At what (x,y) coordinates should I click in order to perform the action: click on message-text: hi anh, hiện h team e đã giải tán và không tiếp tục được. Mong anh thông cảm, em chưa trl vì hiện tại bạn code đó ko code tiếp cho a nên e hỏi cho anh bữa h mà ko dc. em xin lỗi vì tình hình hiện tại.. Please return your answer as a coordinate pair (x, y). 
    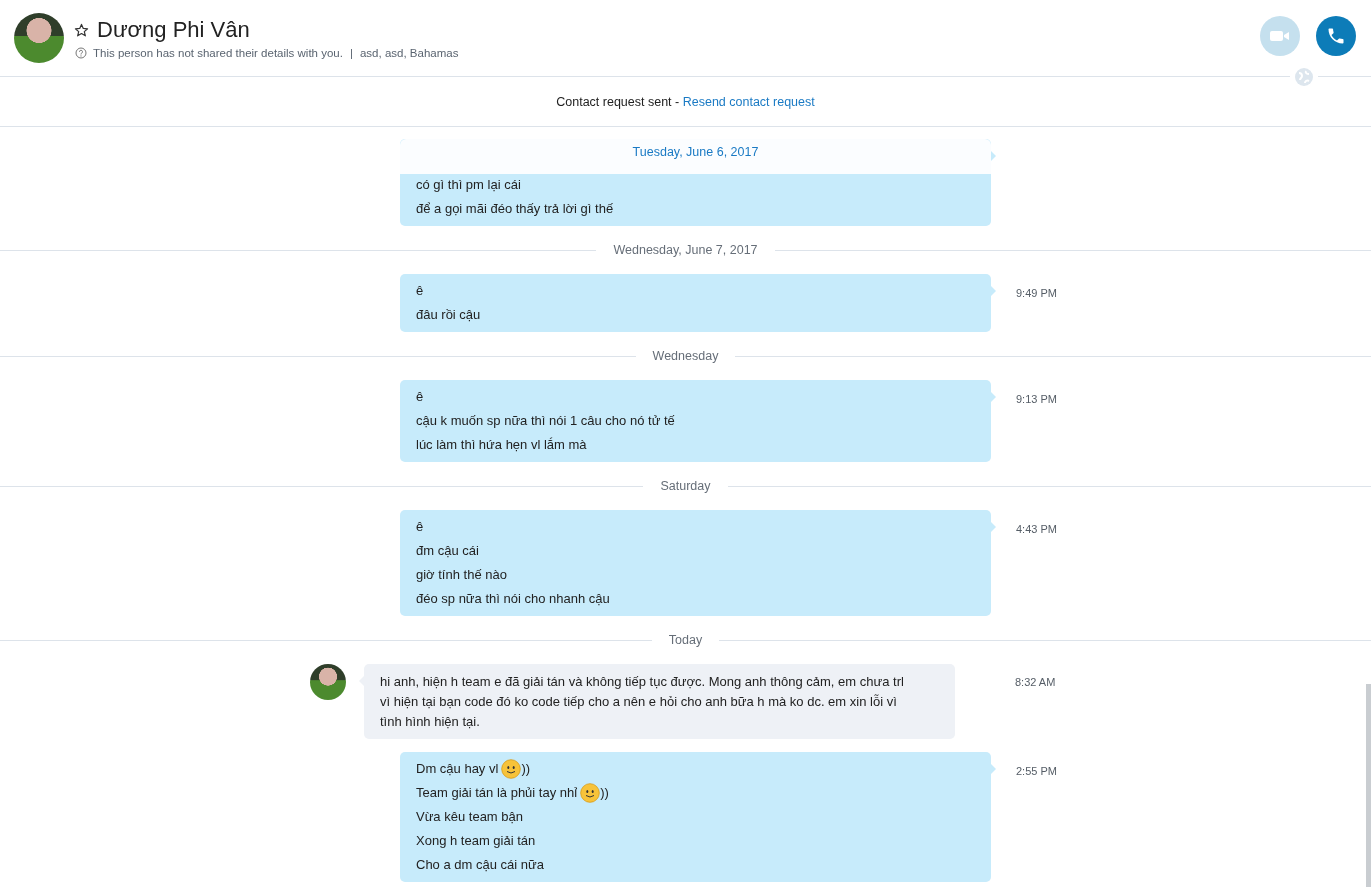
    Looking at the image, I should click on (642, 702).